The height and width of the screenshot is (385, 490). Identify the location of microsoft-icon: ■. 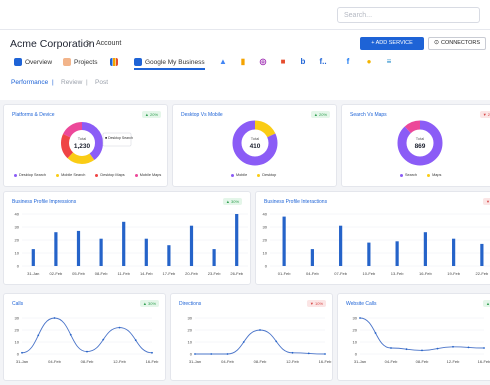
(283, 62).